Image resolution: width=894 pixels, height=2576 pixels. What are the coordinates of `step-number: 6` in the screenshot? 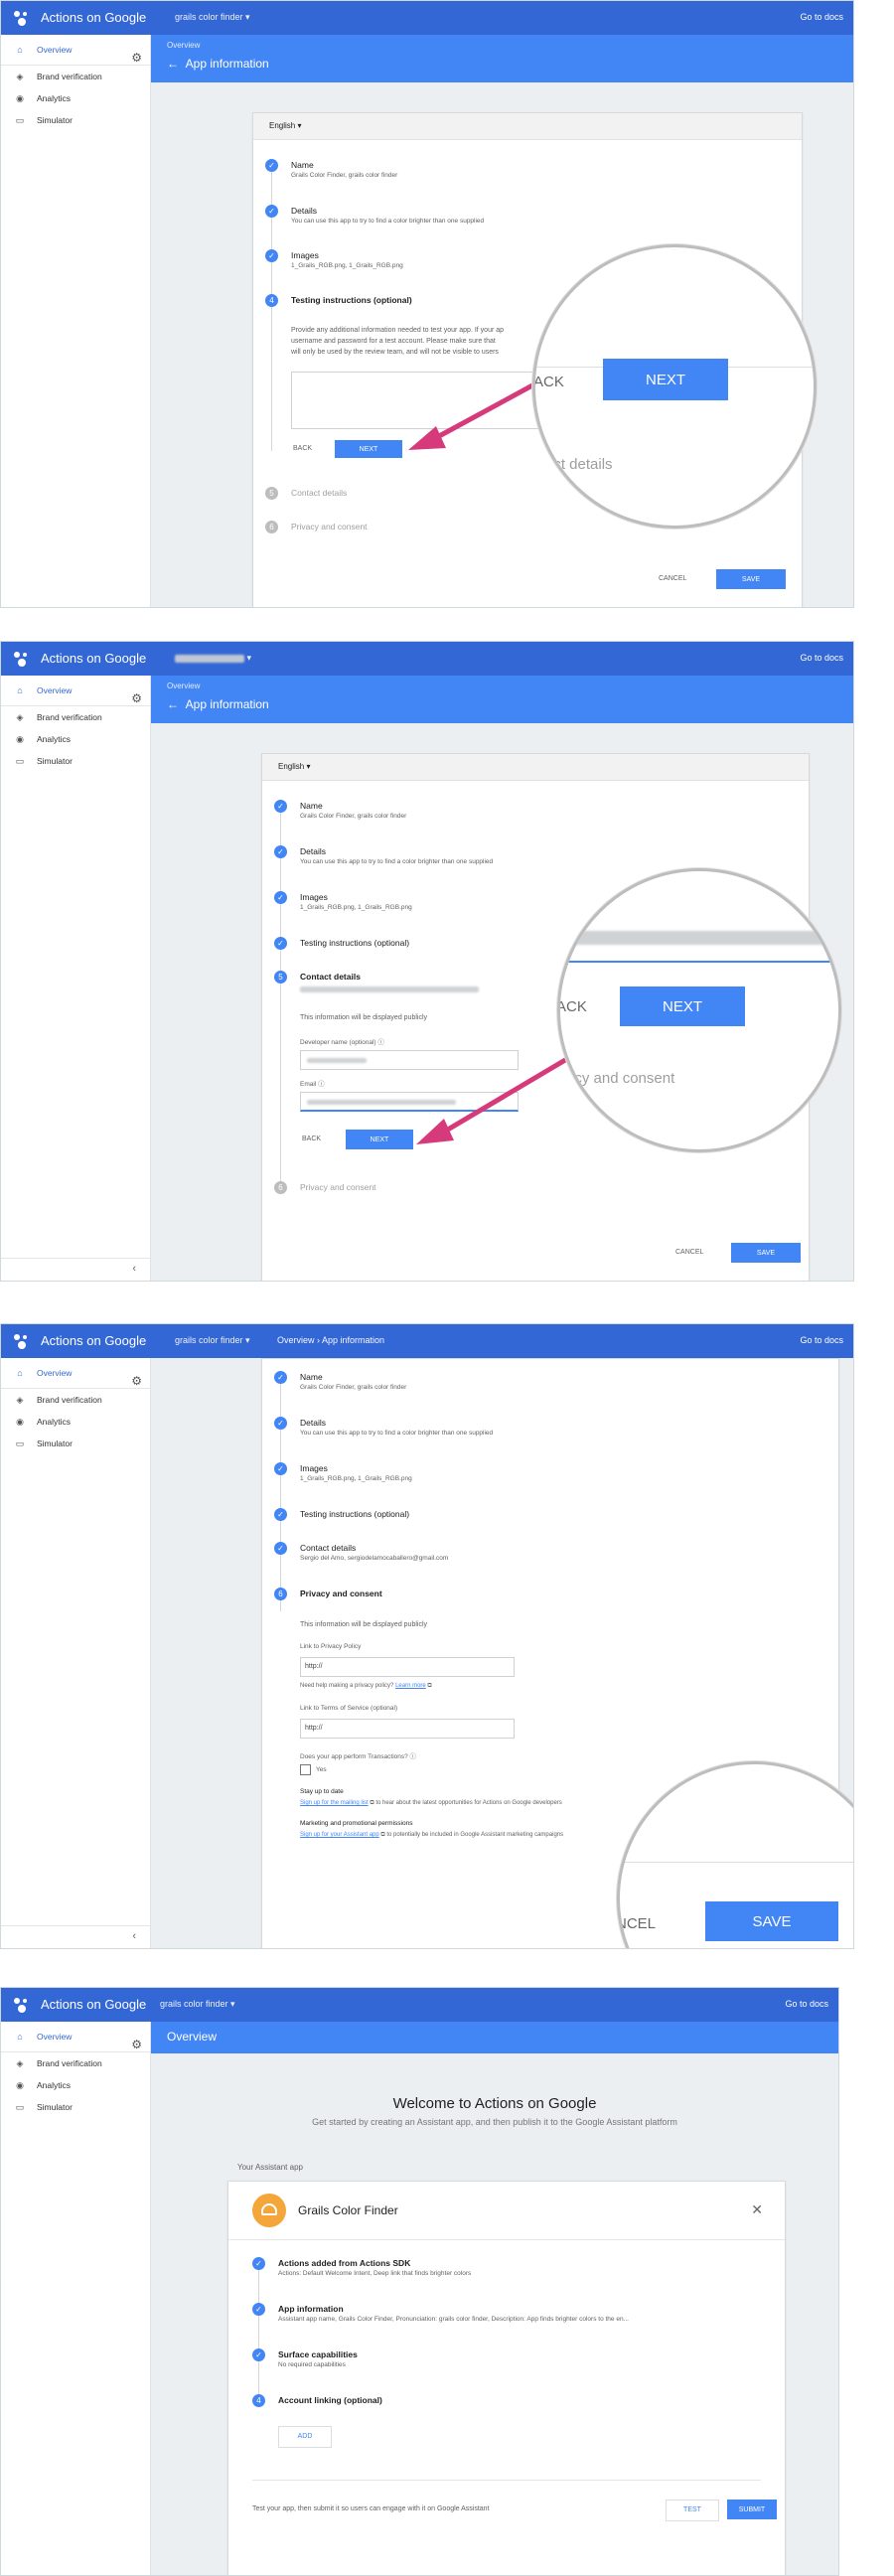 It's located at (280, 1594).